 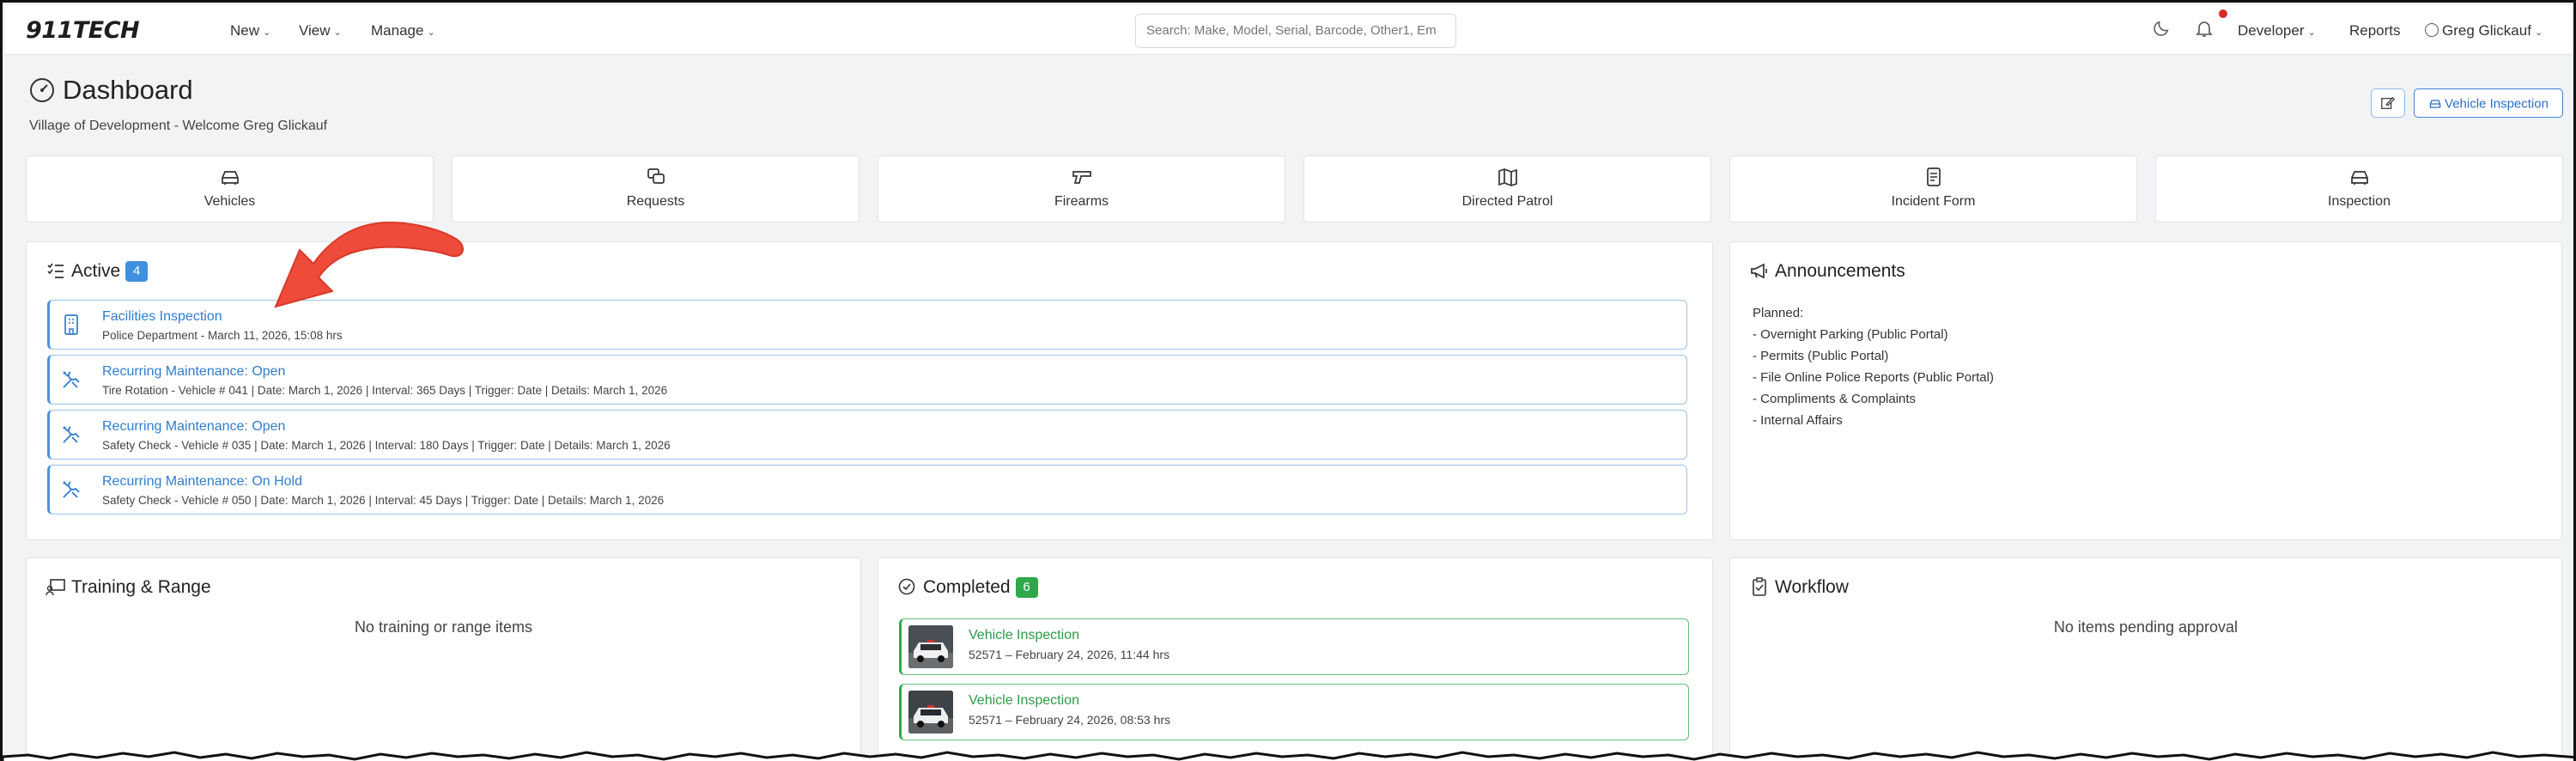 I want to click on tile-directed-patrol: Directed Patrol, so click(x=1507, y=188).